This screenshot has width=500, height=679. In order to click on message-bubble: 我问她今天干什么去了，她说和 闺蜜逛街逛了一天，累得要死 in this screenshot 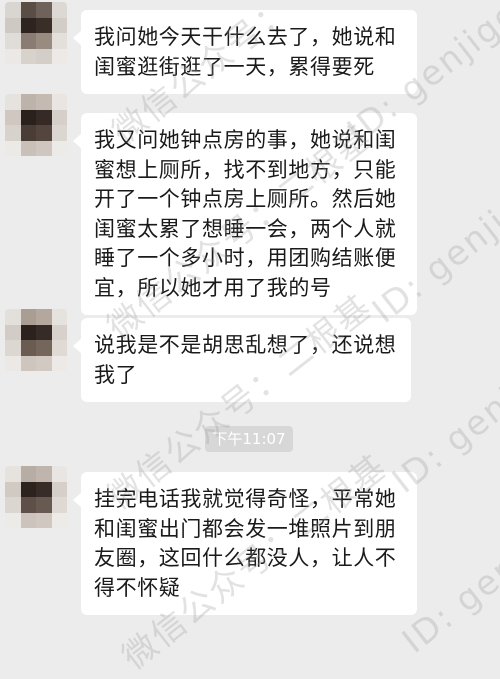, I will do `click(245, 52)`.